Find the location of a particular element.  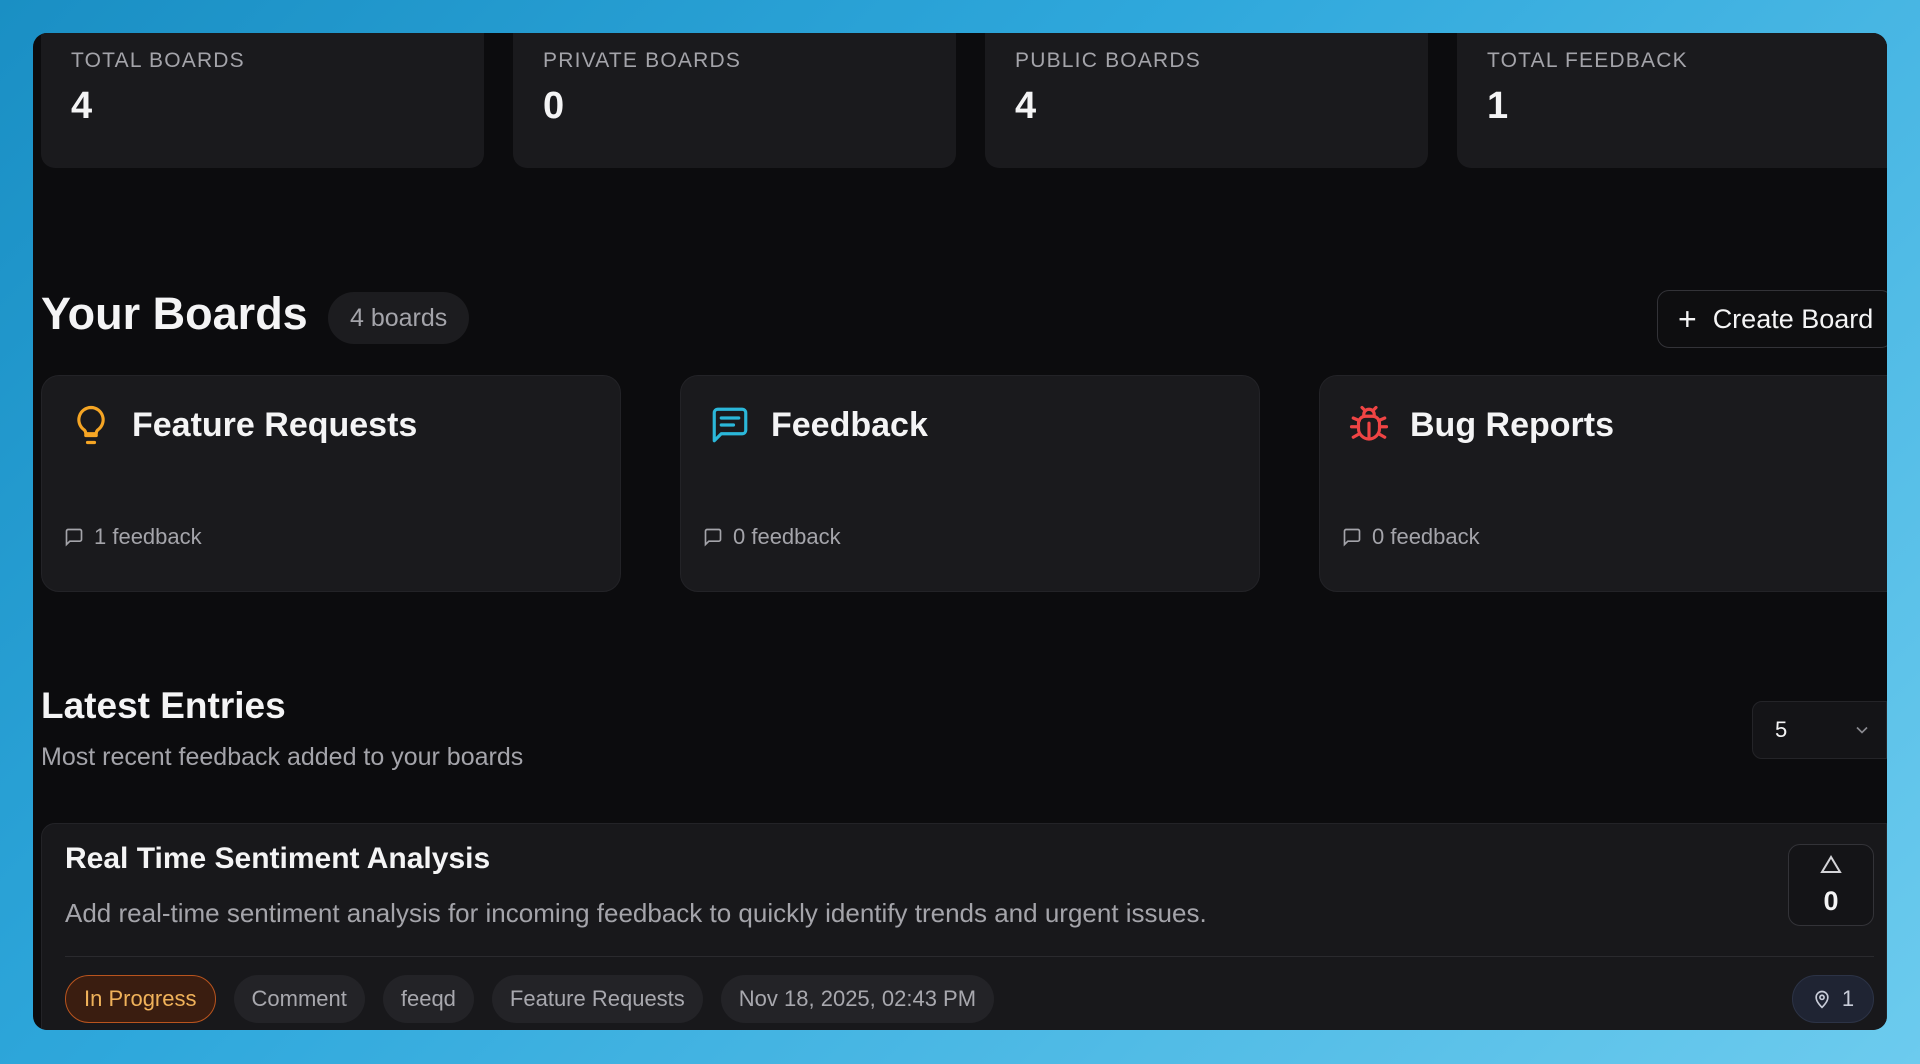

board-name: Feature Requests is located at coordinates (275, 425).